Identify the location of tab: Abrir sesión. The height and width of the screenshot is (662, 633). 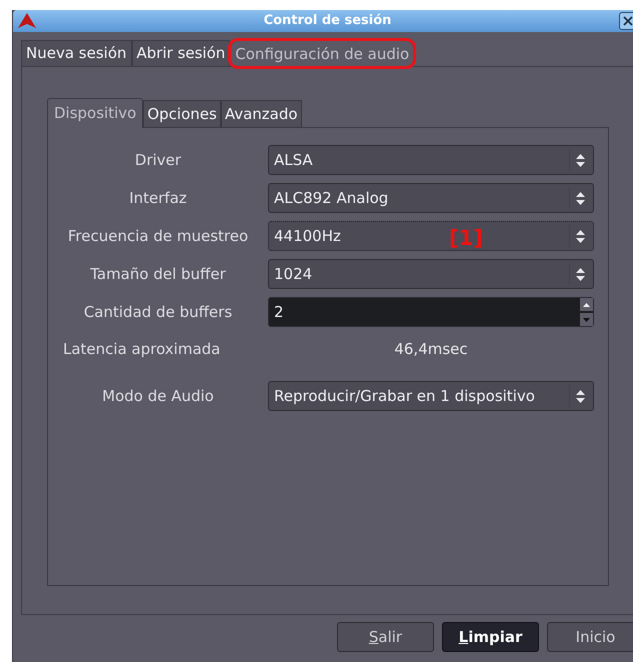
(181, 53).